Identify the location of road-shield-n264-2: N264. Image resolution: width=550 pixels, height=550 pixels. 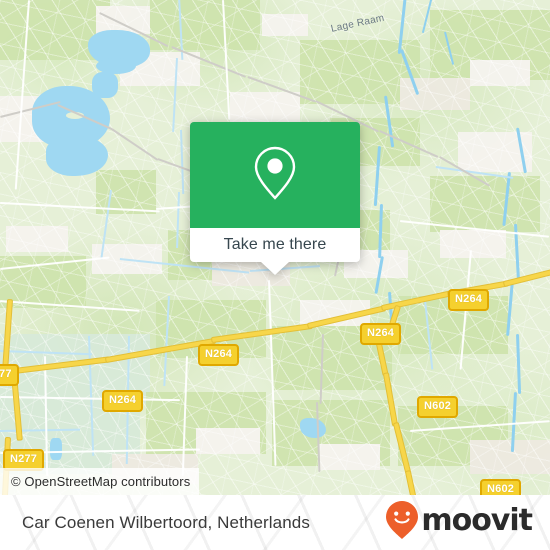
(381, 334).